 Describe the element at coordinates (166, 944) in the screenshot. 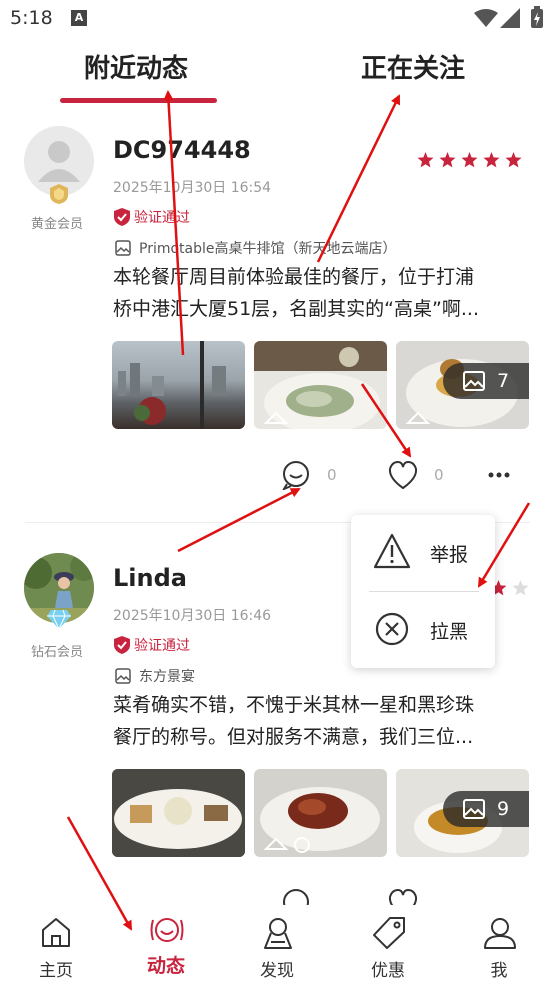

I see `nav-moments: 动态` at that location.